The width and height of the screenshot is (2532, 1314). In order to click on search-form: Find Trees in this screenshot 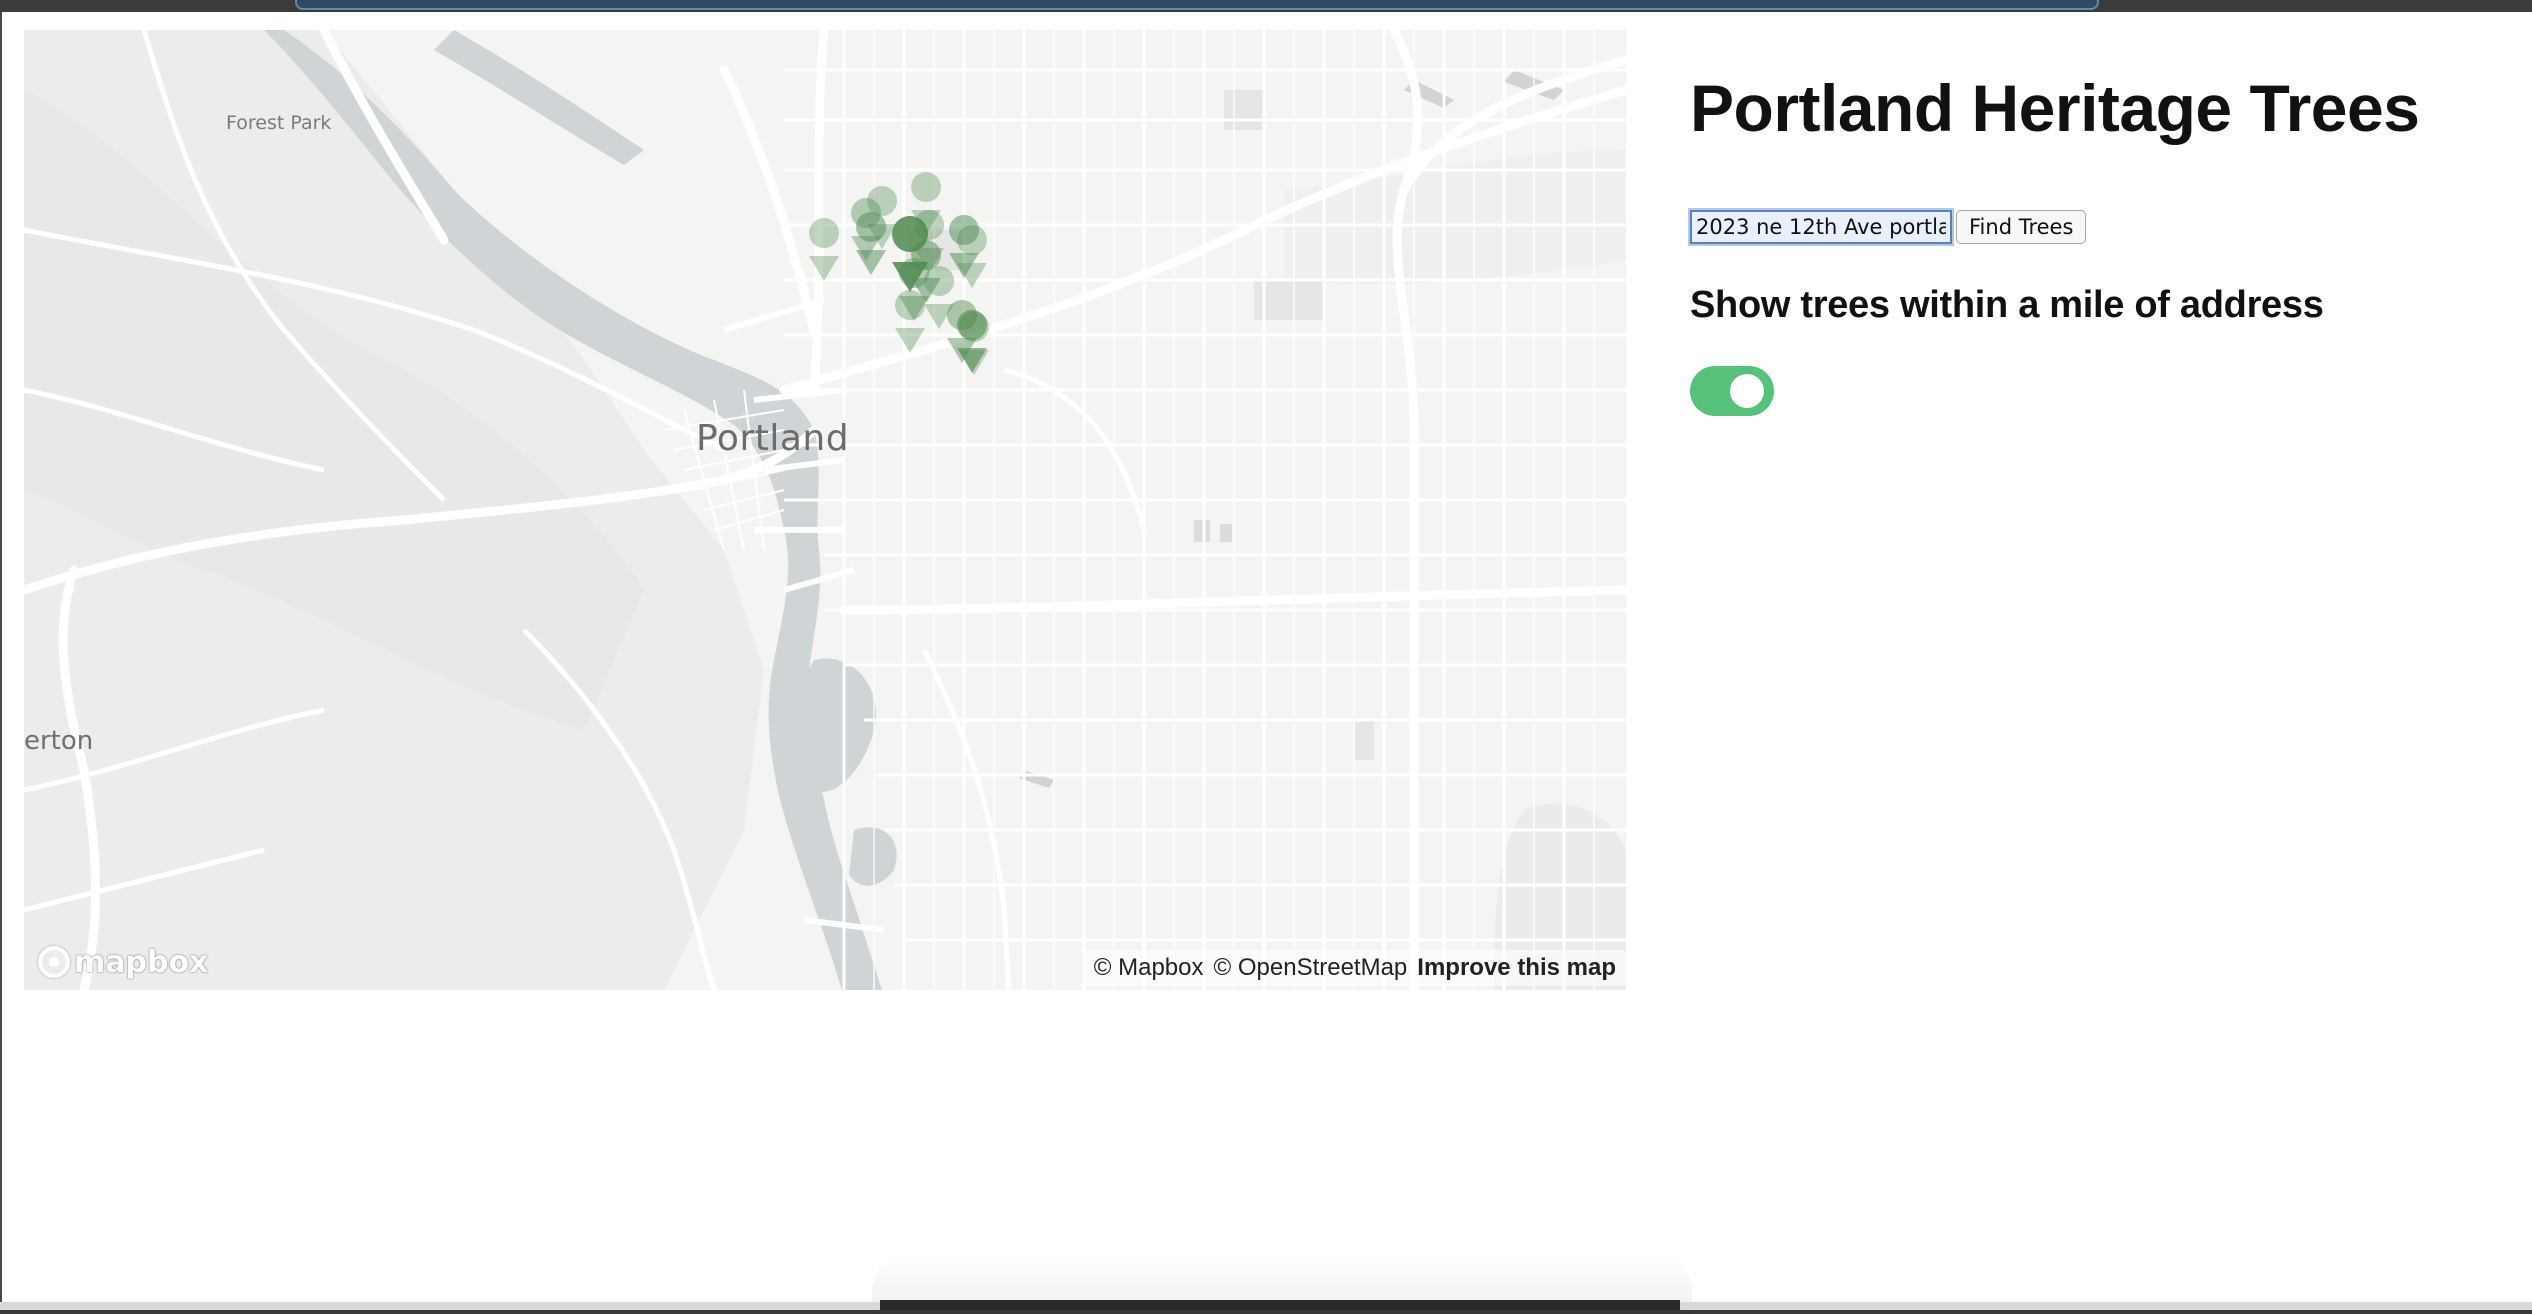, I will do `click(1887, 227)`.